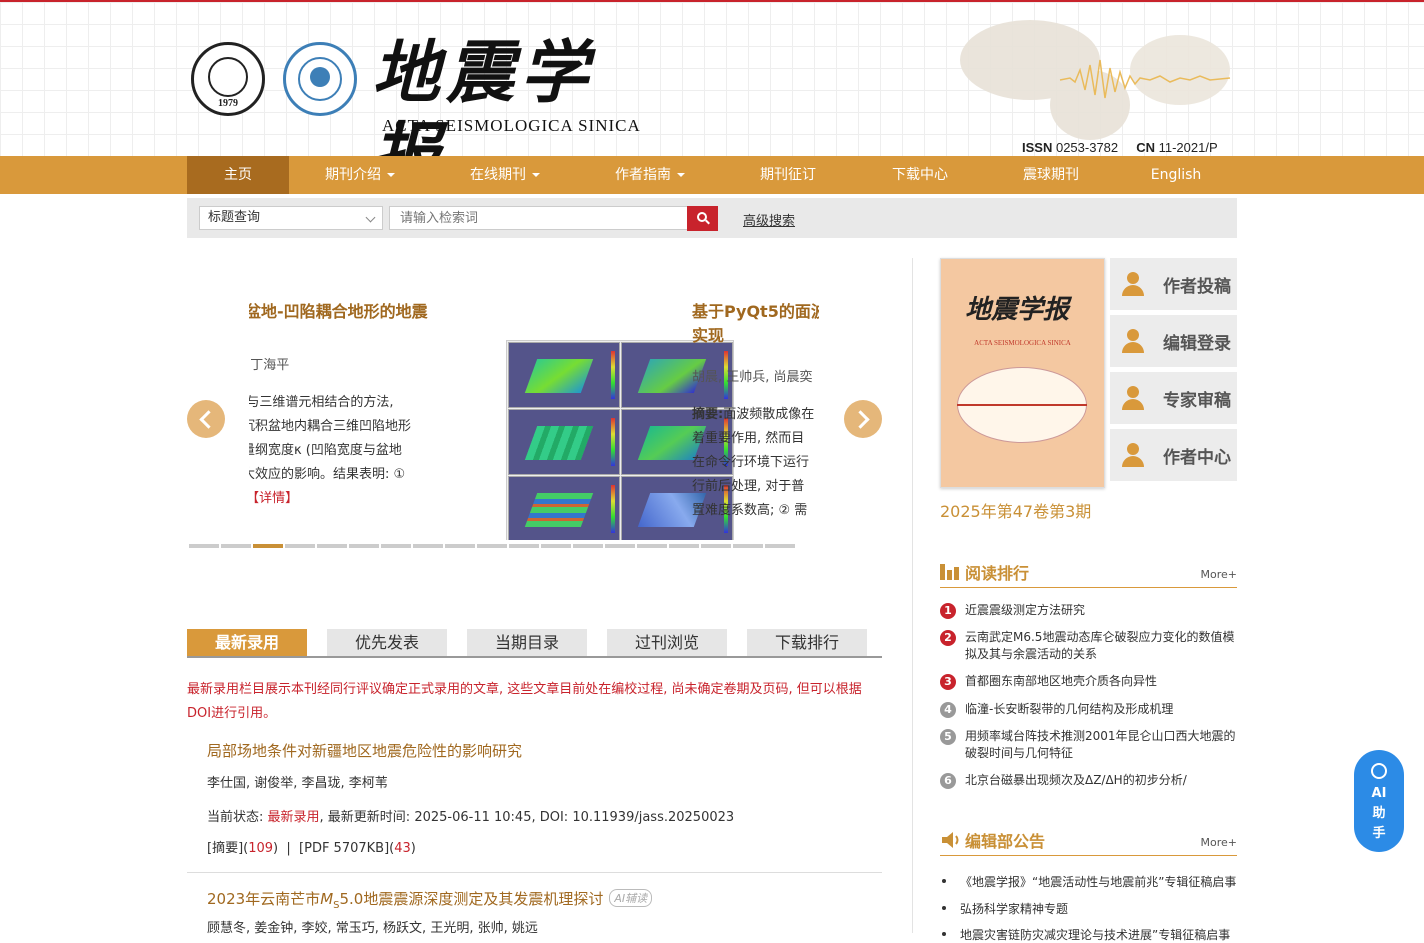 This screenshot has height=943, width=1424. Describe the element at coordinates (291, 218) in the screenshot. I see `search-type-select: 标题查询` at that location.